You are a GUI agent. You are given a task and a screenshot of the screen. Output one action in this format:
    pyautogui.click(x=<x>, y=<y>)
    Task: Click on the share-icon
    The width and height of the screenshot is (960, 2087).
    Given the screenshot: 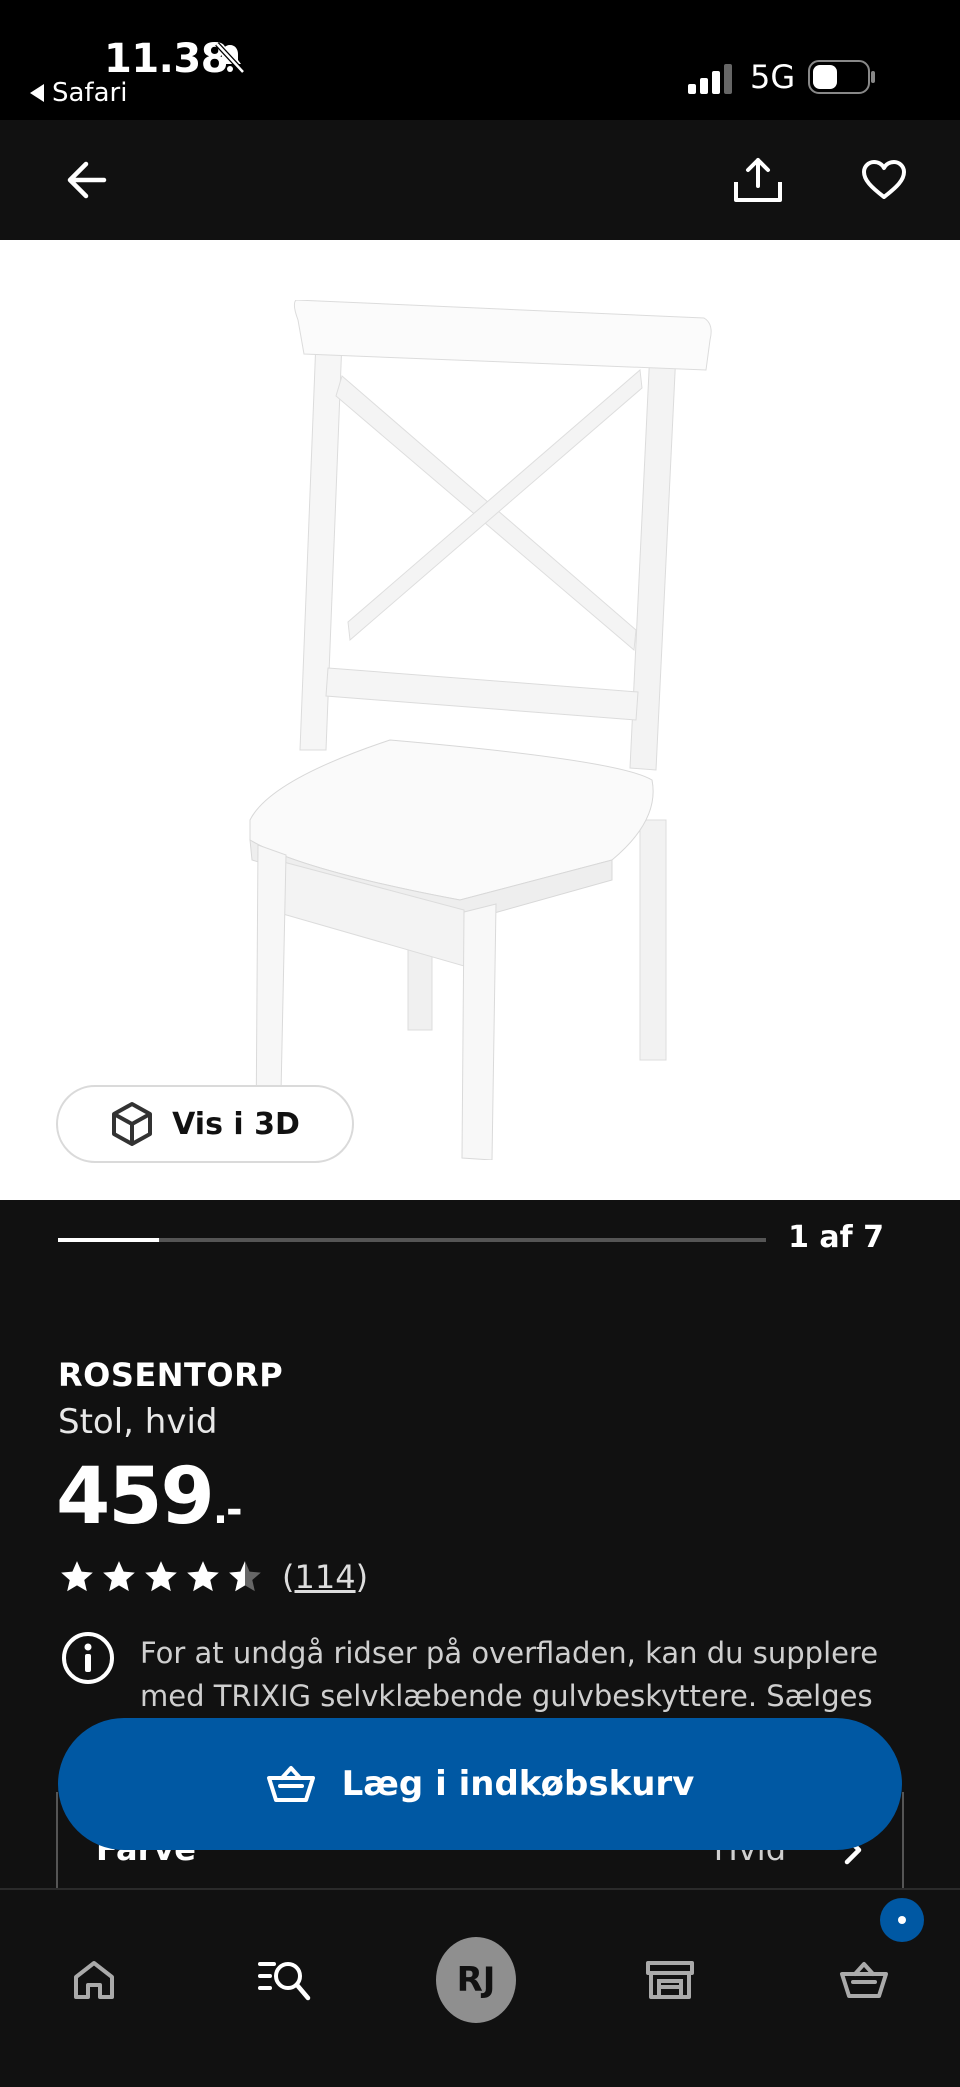 What is the action you would take?
    pyautogui.click(x=758, y=180)
    